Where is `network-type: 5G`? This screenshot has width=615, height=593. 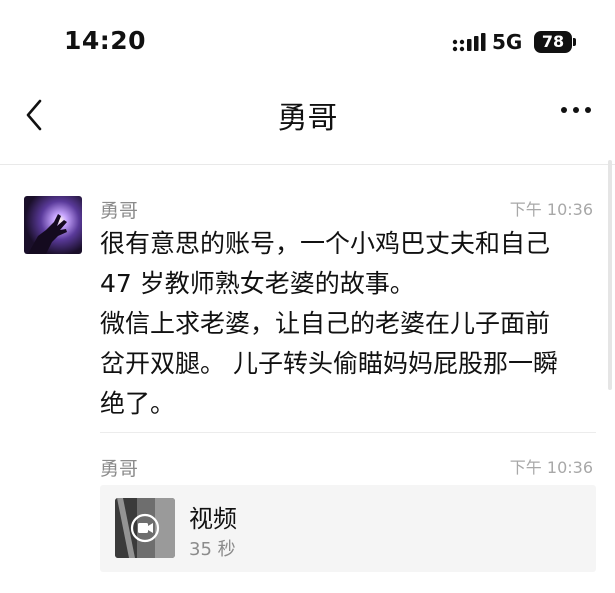
network-type: 5G is located at coordinates (507, 42).